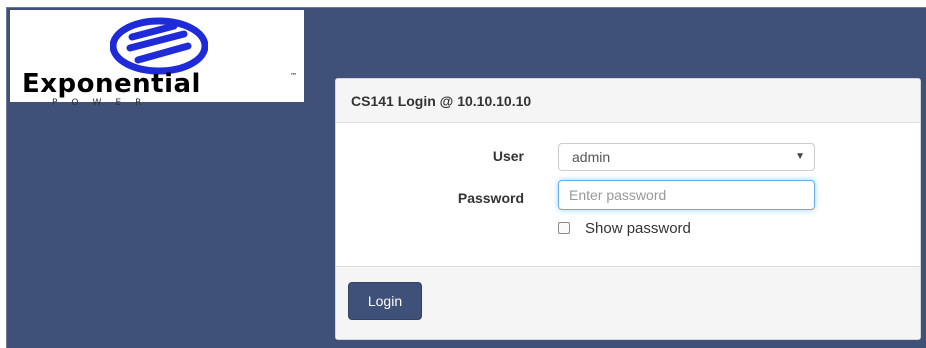 This screenshot has height=348, width=926. I want to click on brand-tagline: POWER, so click(104, 103).